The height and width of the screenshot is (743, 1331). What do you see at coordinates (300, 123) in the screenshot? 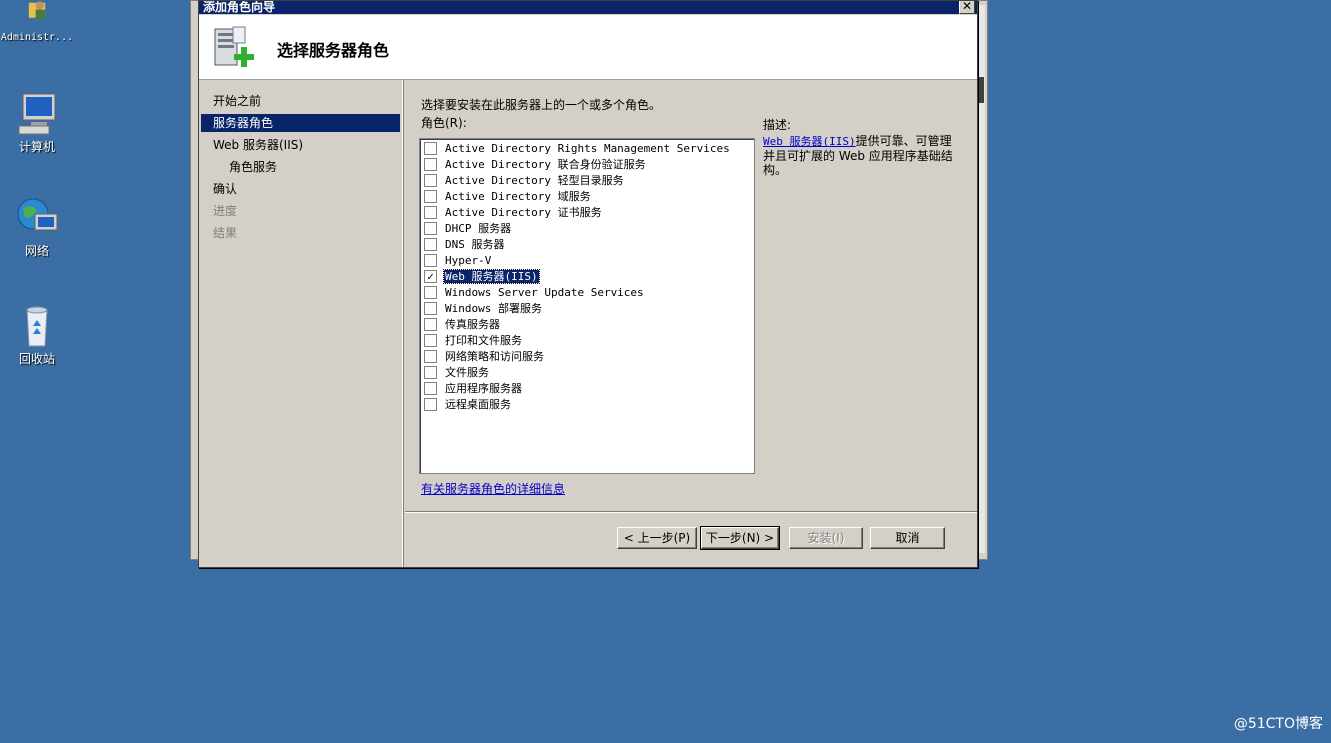
I see `nav-item-server-roles: 服务器角色` at bounding box center [300, 123].